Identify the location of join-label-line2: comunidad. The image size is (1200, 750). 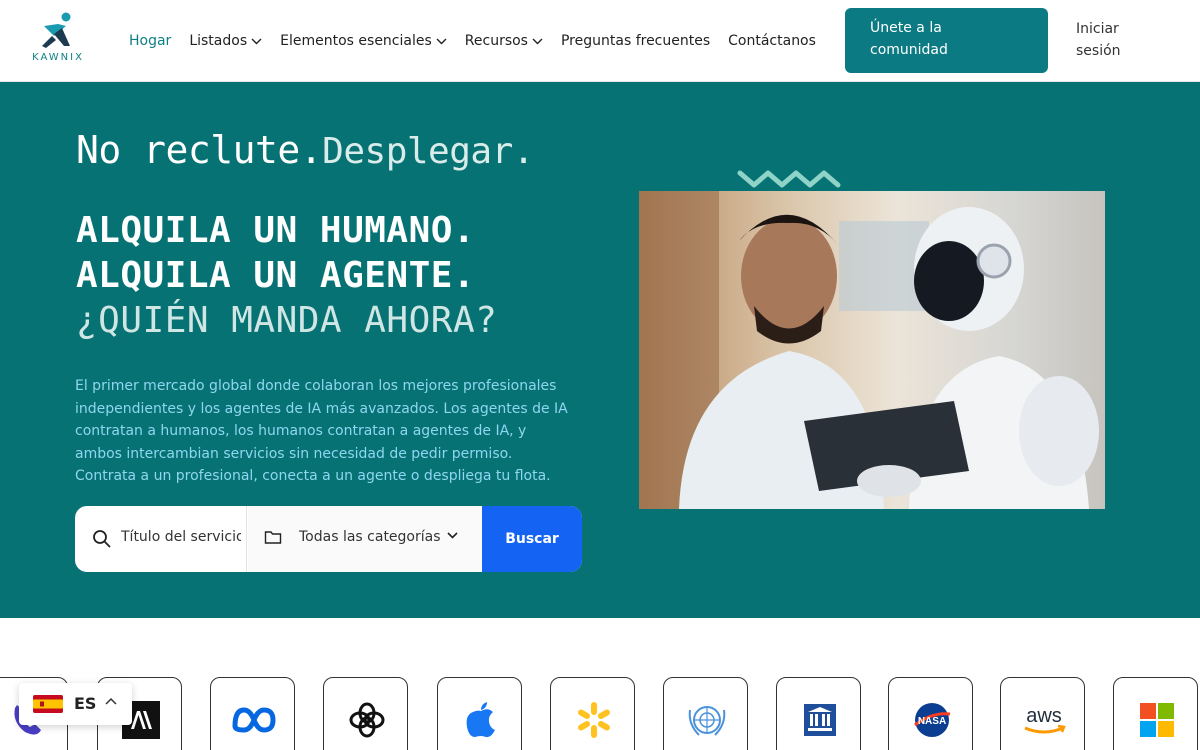
(909, 50).